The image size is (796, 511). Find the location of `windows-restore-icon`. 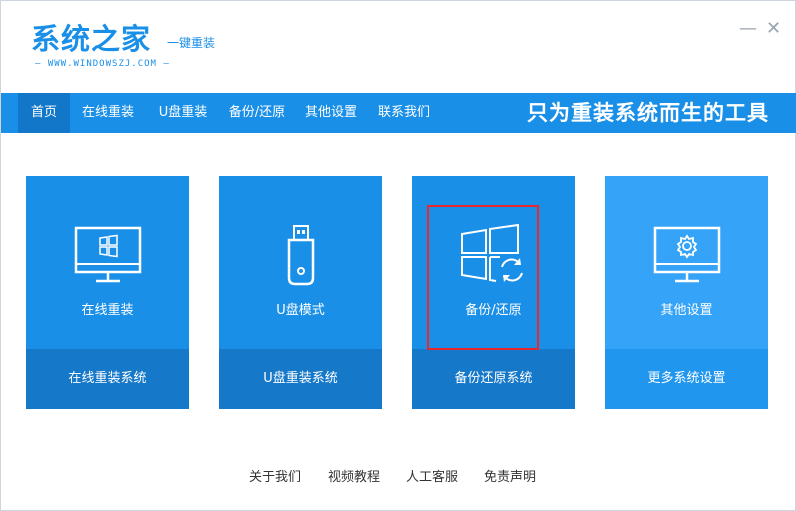

windows-restore-icon is located at coordinates (492, 253).